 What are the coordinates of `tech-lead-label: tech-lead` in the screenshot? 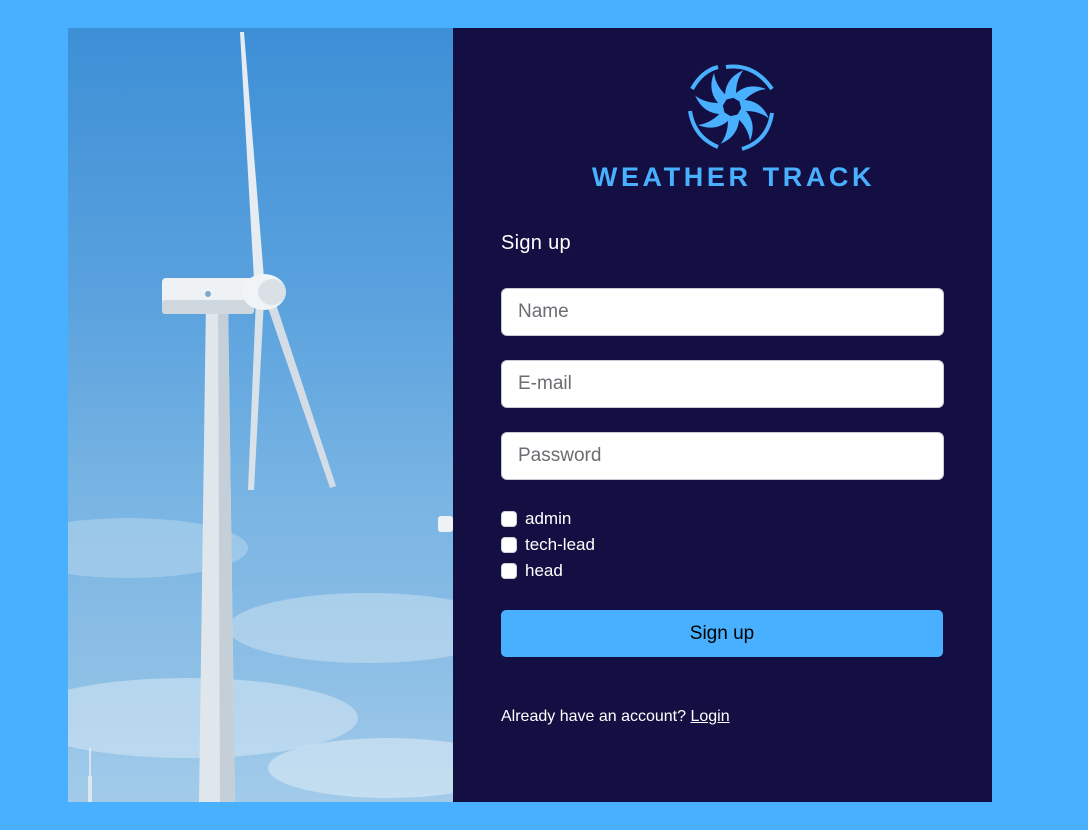 It's located at (560, 544).